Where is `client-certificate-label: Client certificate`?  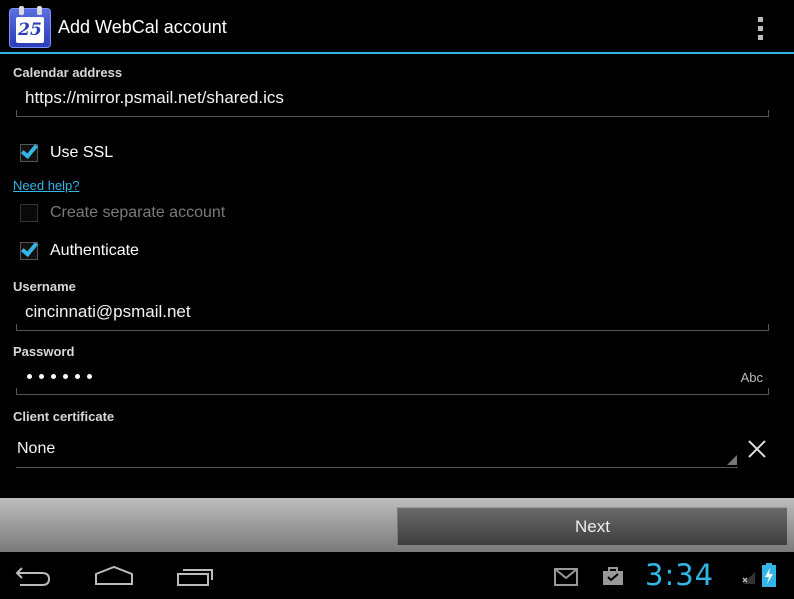 client-certificate-label: Client certificate is located at coordinates (64, 416).